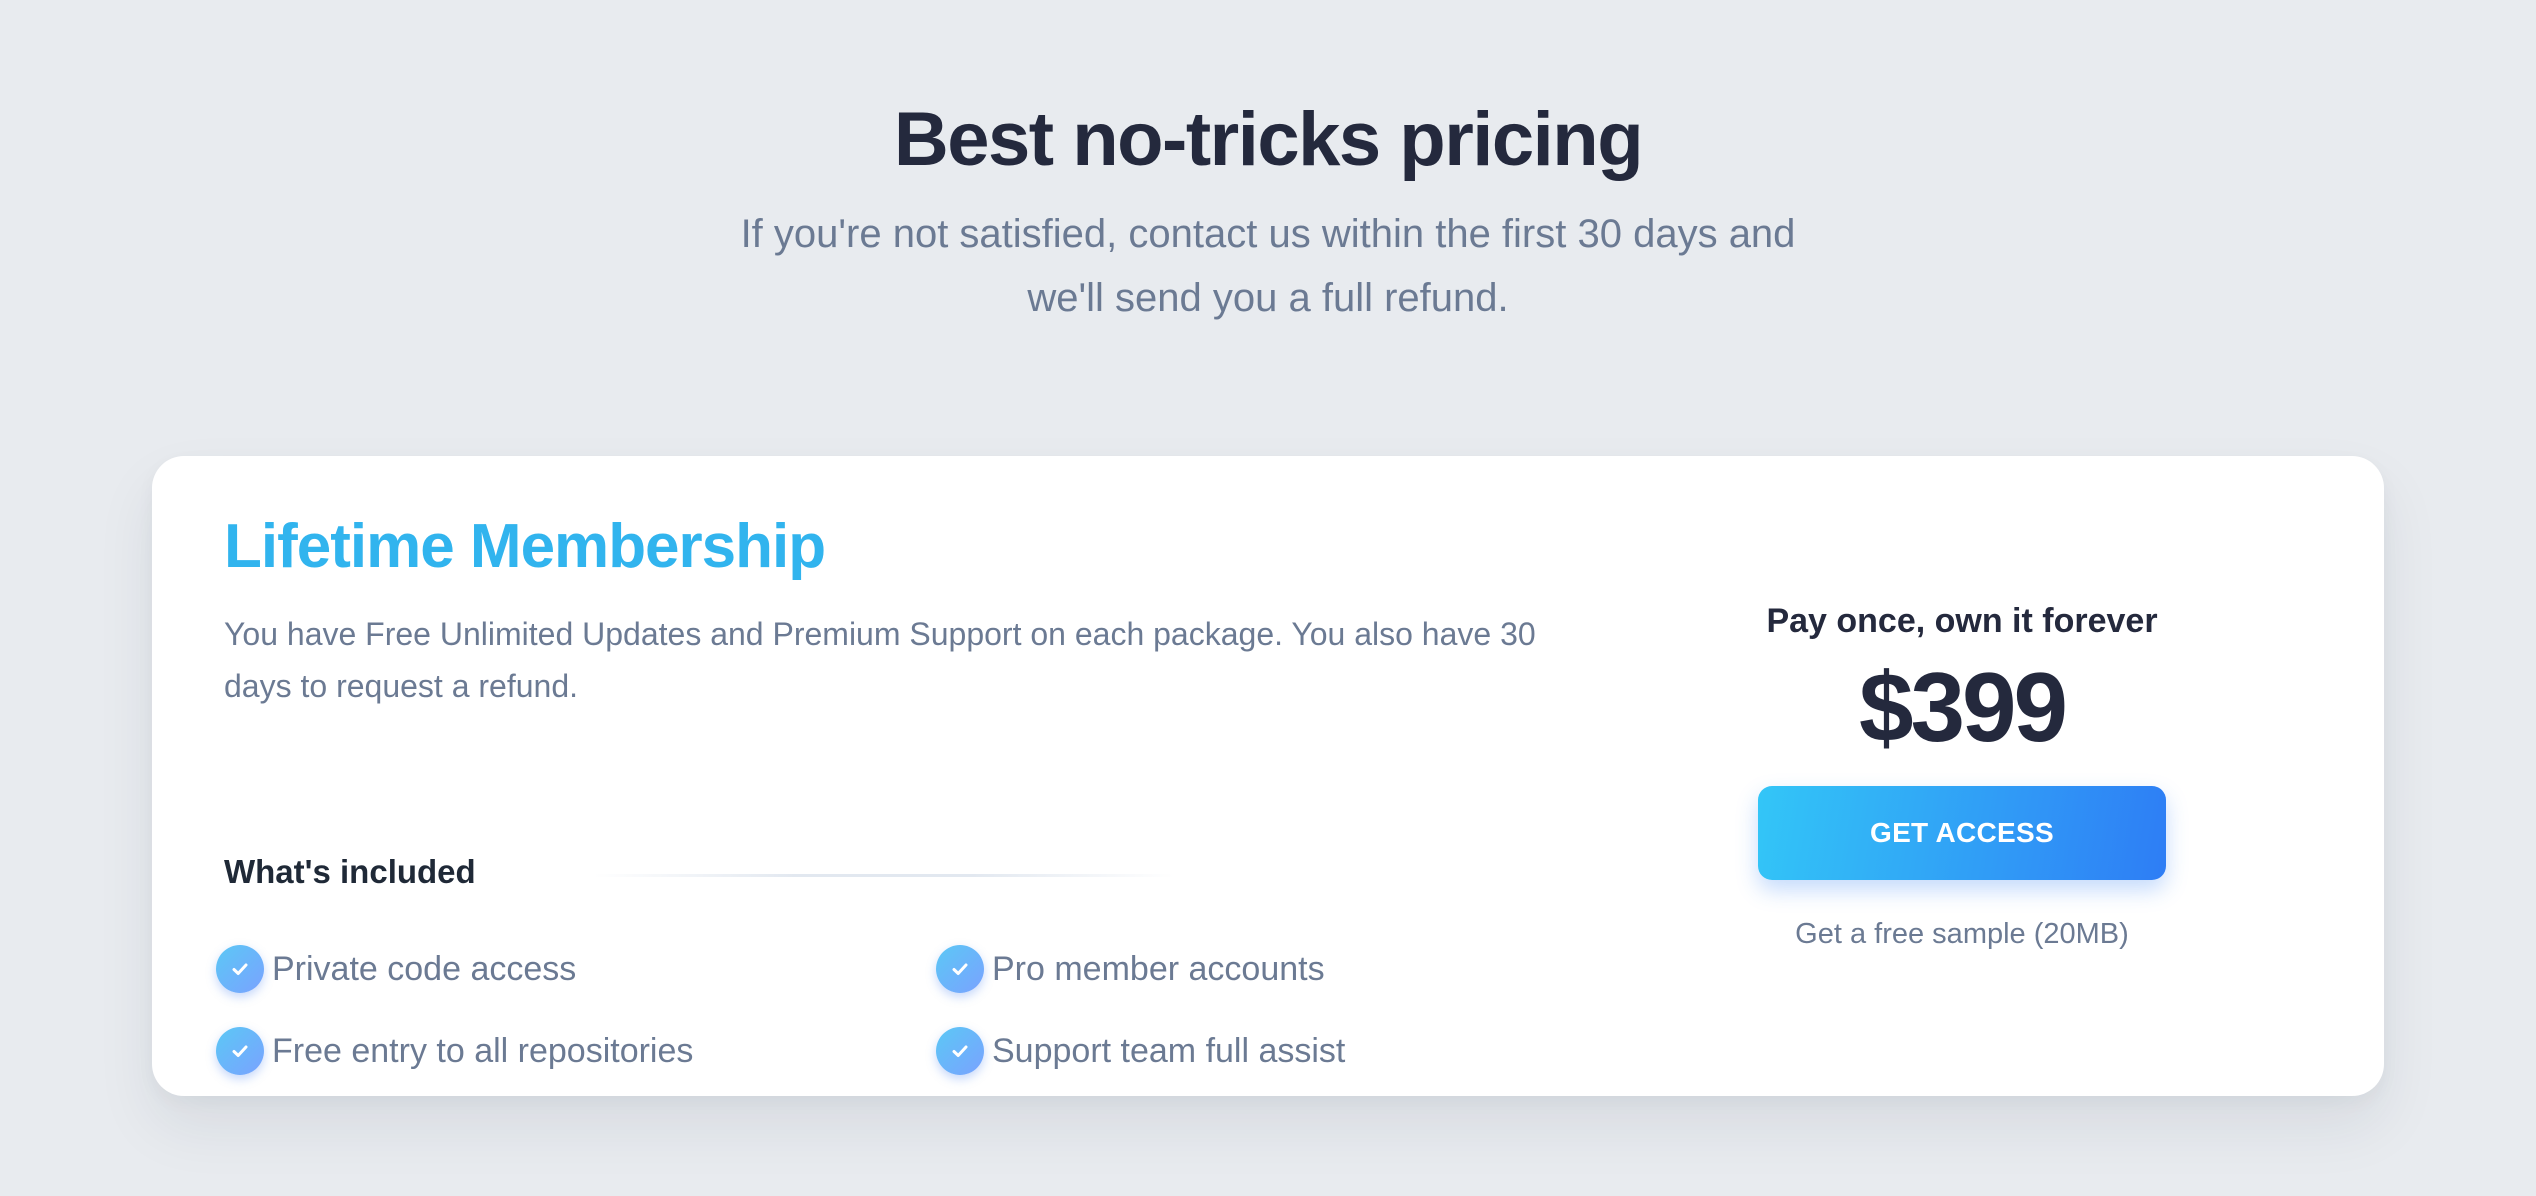 The image size is (2536, 1196). I want to click on feature-item: Private code access, so click(576, 969).